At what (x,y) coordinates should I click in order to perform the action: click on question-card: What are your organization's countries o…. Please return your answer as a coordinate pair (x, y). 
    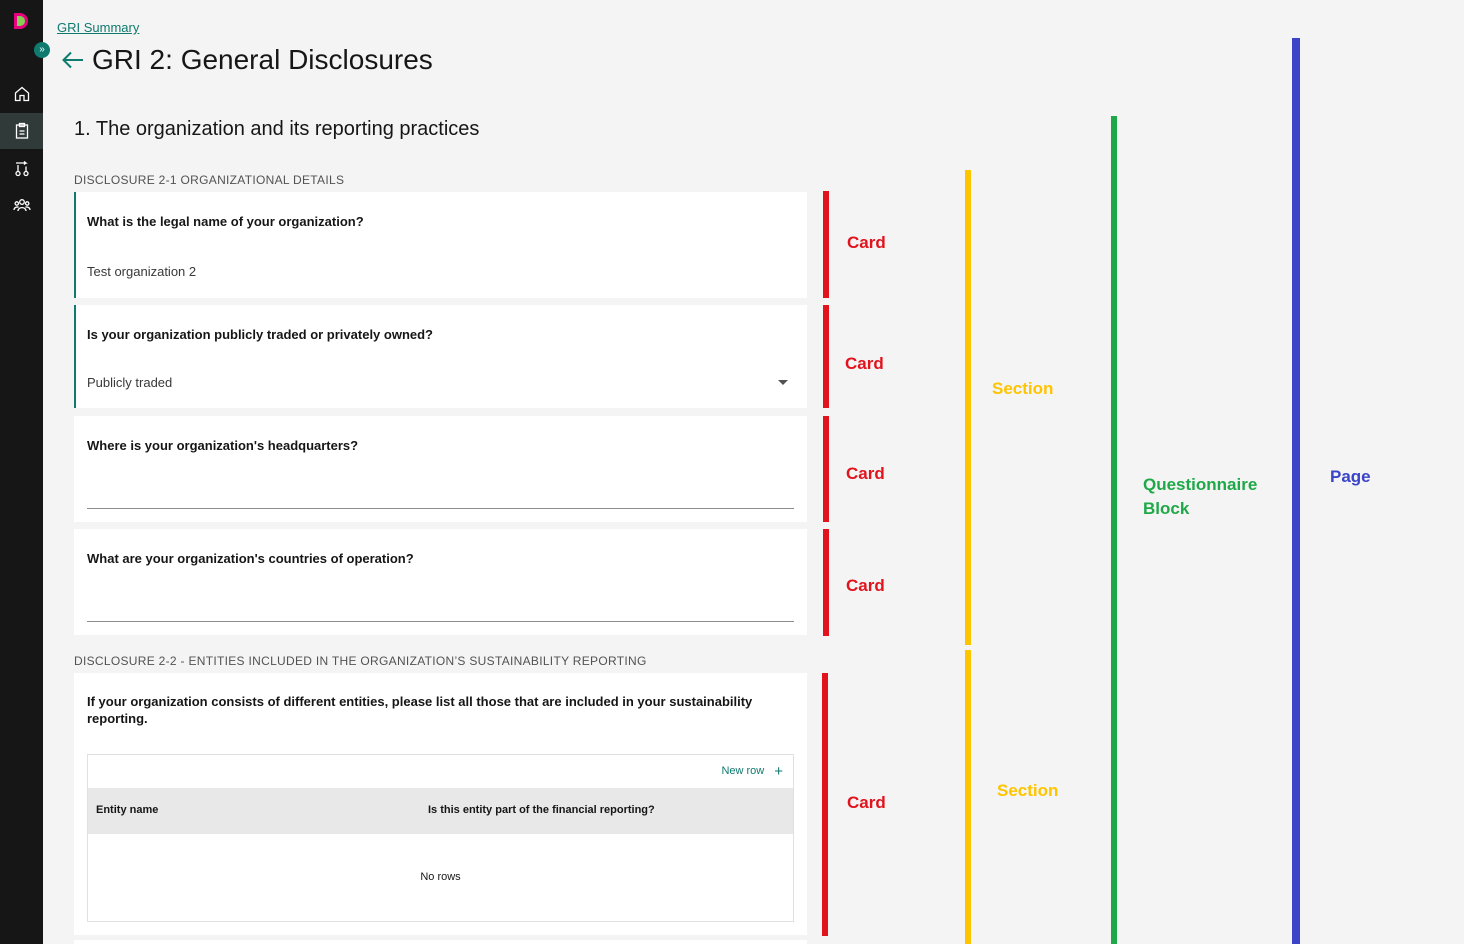
    Looking at the image, I should click on (440, 582).